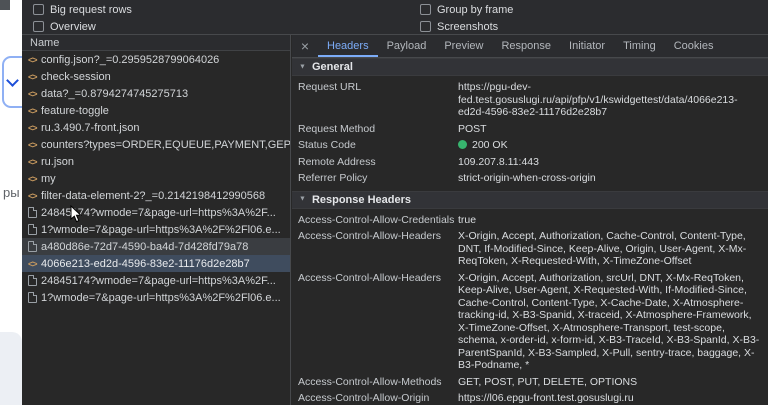  Describe the element at coordinates (115, 93) in the screenshot. I see `request-name: data?_=0.8794274745275713` at that location.